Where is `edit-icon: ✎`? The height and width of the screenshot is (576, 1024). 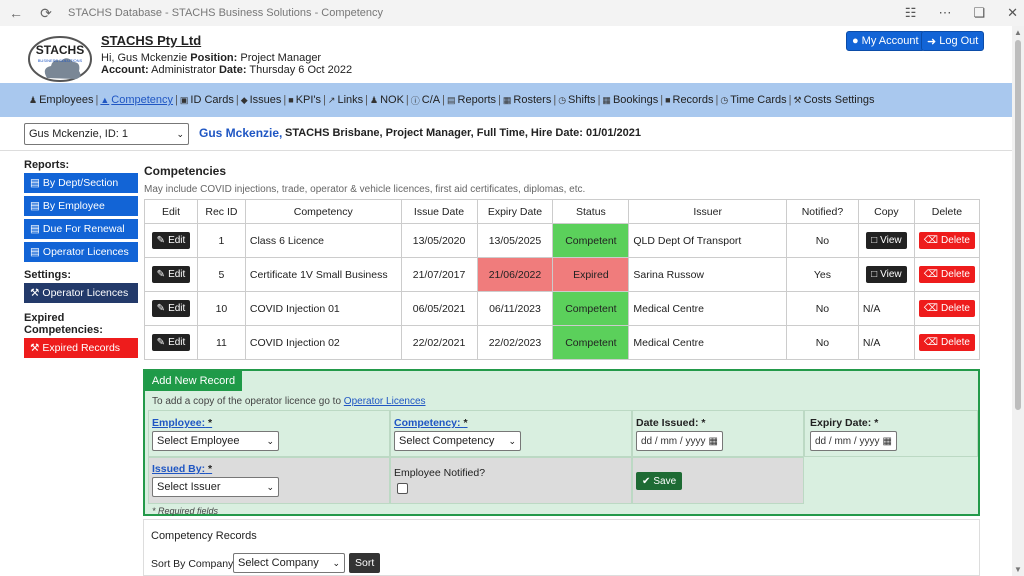 edit-icon: ✎ is located at coordinates (161, 274).